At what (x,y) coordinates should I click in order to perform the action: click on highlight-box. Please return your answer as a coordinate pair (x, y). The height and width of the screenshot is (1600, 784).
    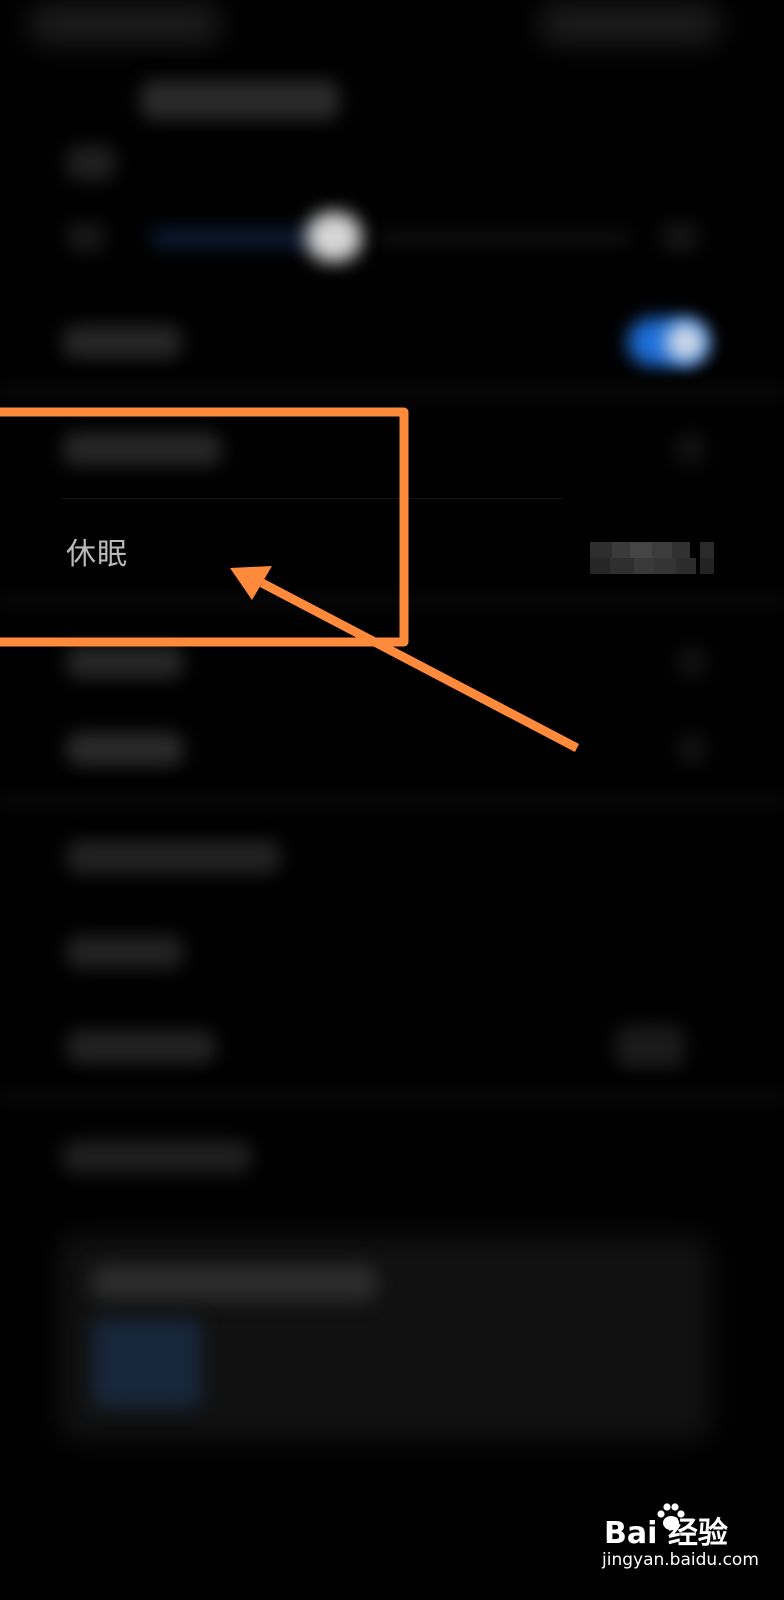
    Looking at the image, I should click on (204, 527).